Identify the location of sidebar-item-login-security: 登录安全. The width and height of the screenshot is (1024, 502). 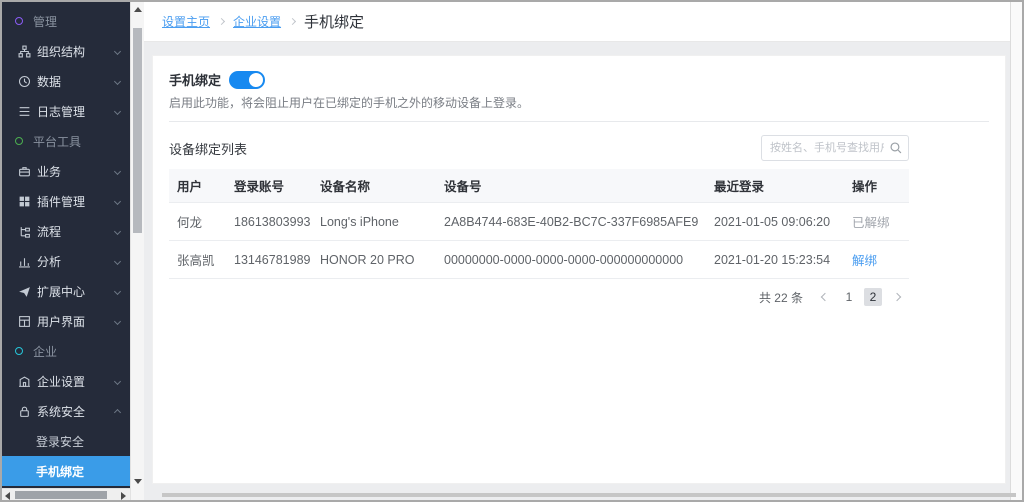
(66, 441).